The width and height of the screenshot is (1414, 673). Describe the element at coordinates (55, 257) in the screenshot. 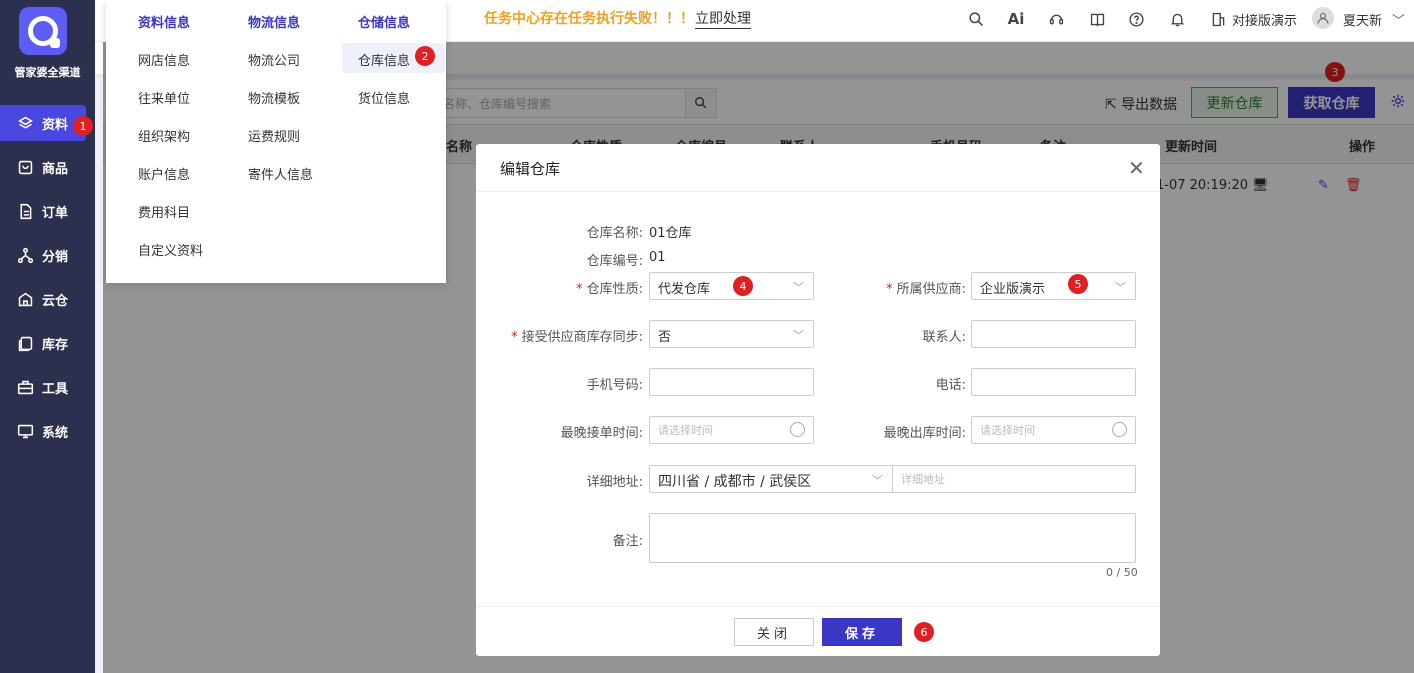

I see `nav-label: 分销` at that location.